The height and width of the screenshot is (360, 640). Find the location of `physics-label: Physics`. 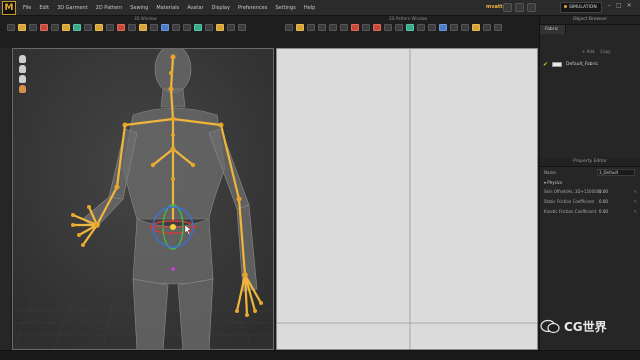

physics-label: Physics is located at coordinates (555, 182).